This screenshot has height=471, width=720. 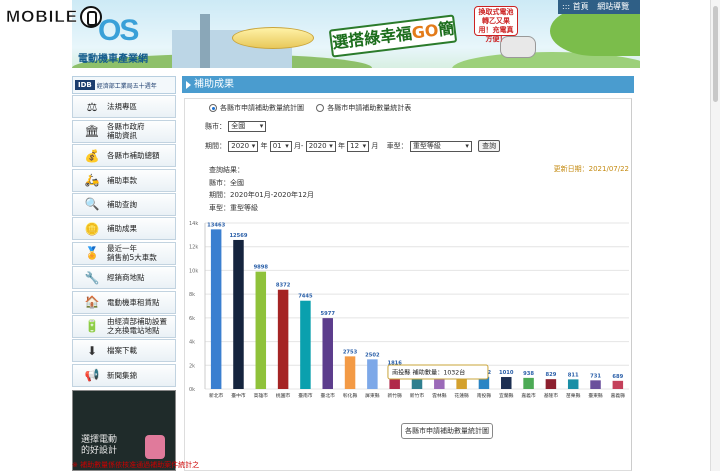 I want to click on end-month-select: 12, so click(x=358, y=146).